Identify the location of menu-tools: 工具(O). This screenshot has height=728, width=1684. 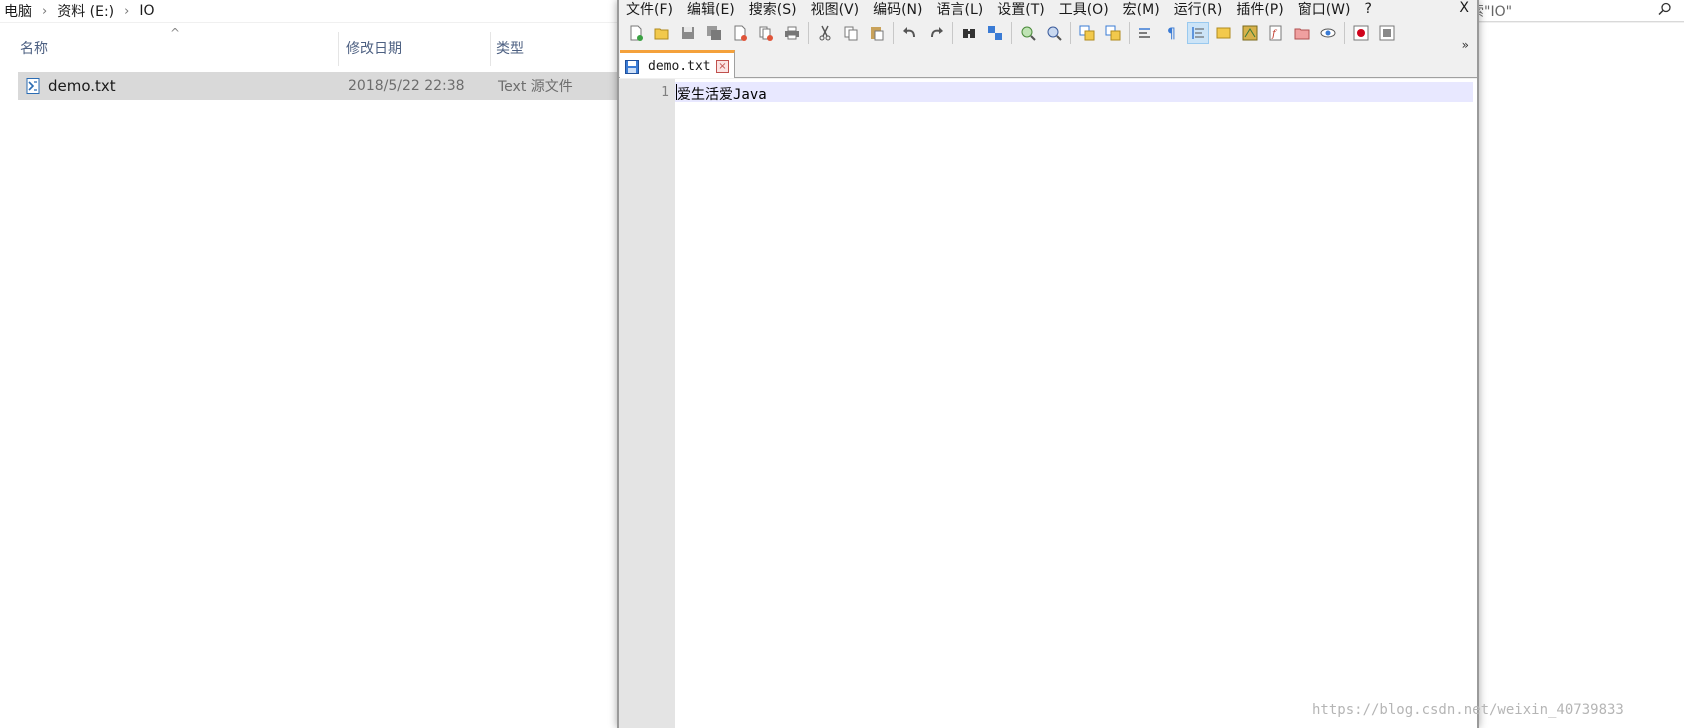
(1084, 9).